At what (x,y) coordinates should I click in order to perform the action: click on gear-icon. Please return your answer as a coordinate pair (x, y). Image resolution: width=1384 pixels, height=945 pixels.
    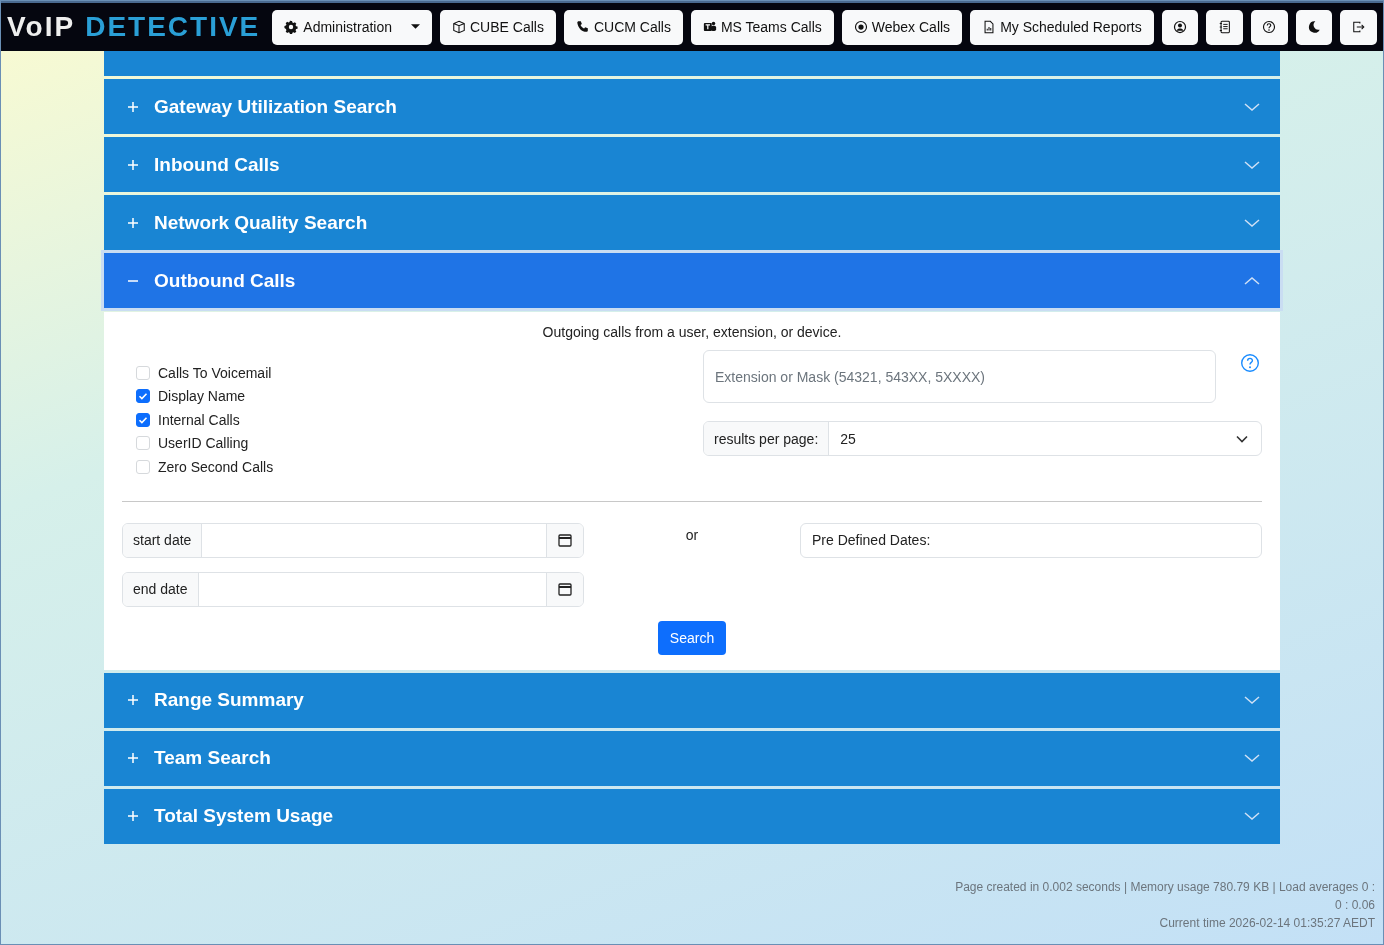
    Looking at the image, I should click on (291, 27).